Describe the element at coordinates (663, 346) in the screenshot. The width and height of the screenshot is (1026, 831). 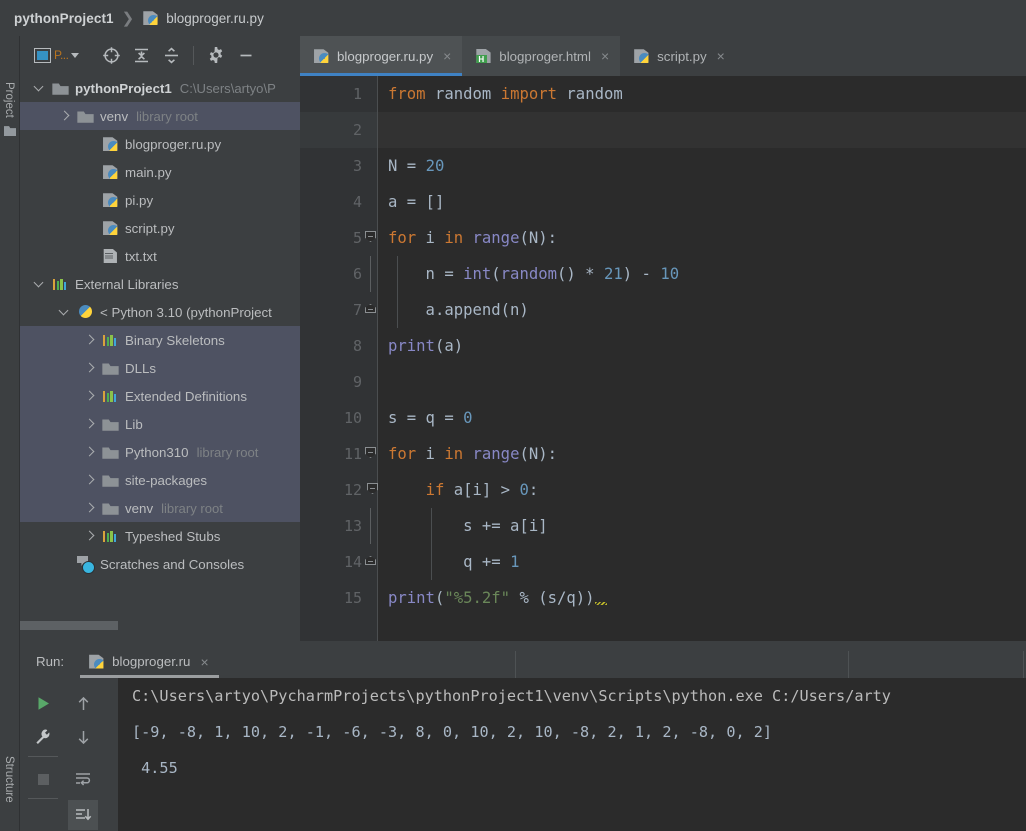
I see `code-line: 8 print(a)` at that location.